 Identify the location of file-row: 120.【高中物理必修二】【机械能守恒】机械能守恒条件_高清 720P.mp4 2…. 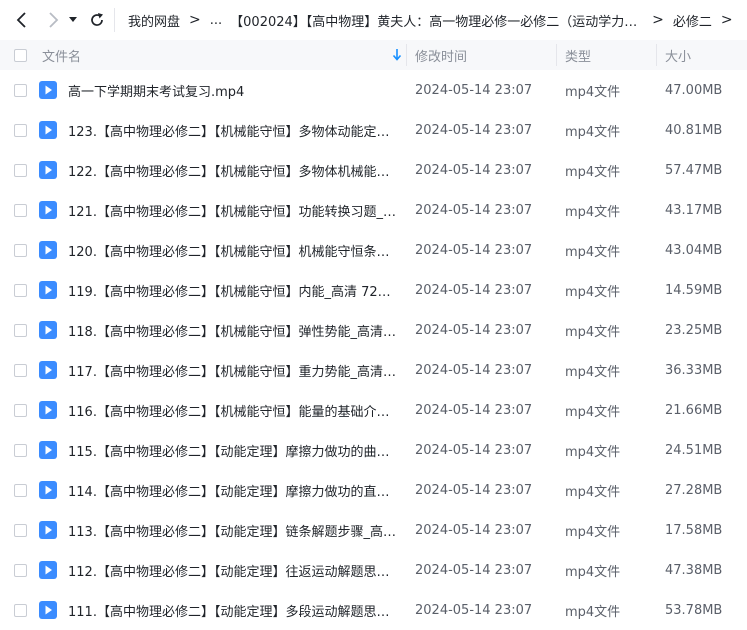
(373, 250).